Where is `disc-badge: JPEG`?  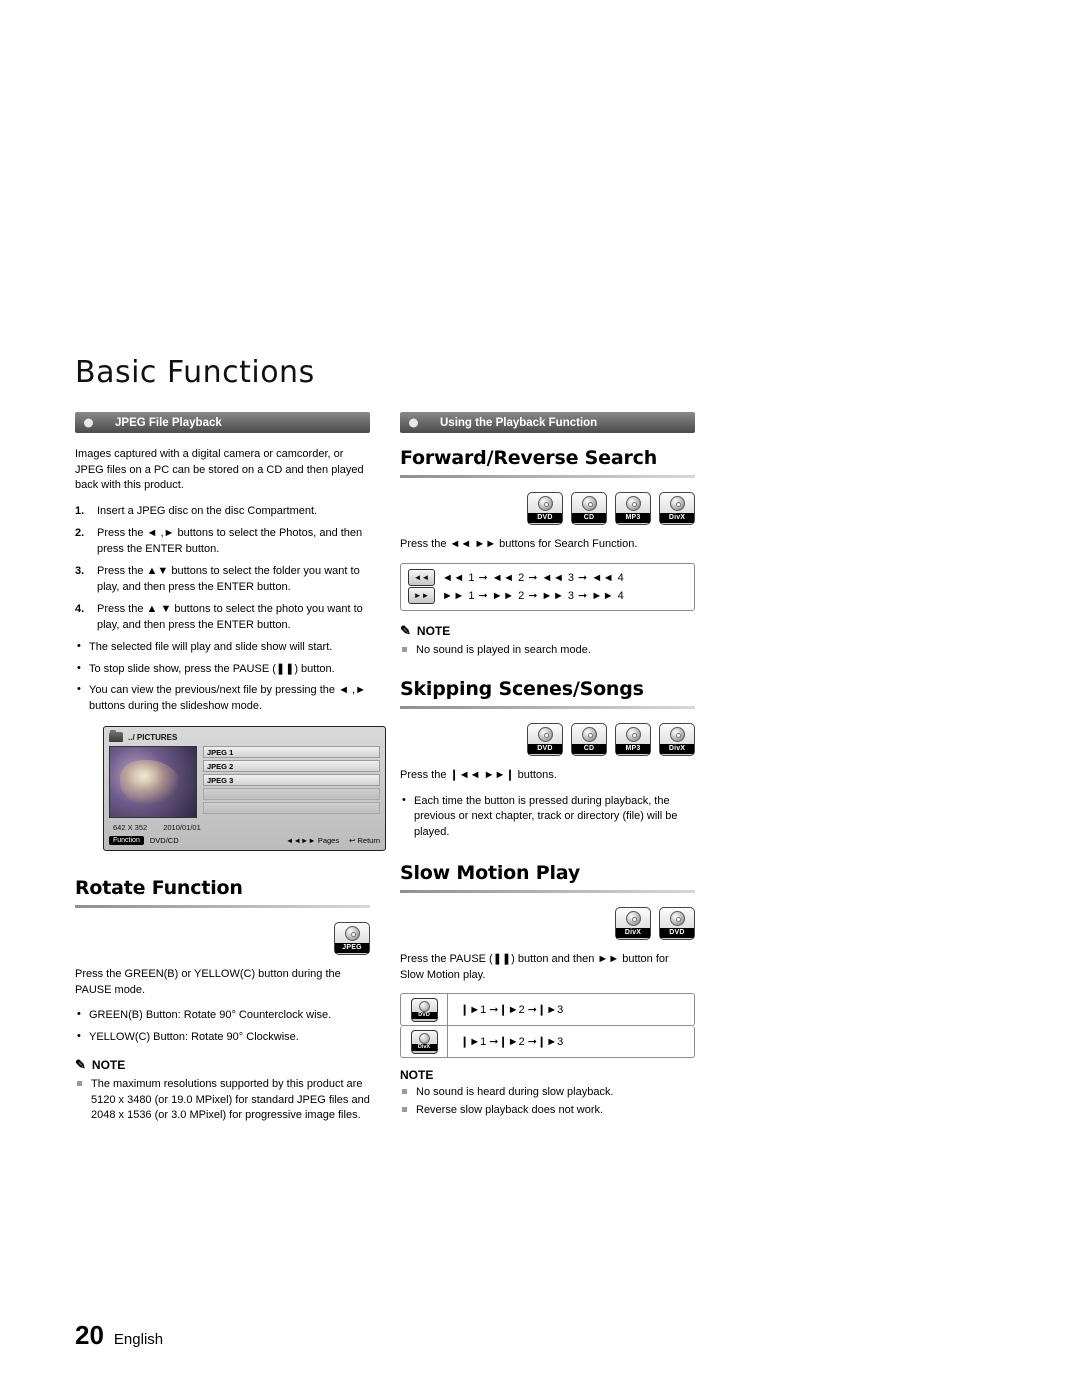 disc-badge: JPEG is located at coordinates (352, 938).